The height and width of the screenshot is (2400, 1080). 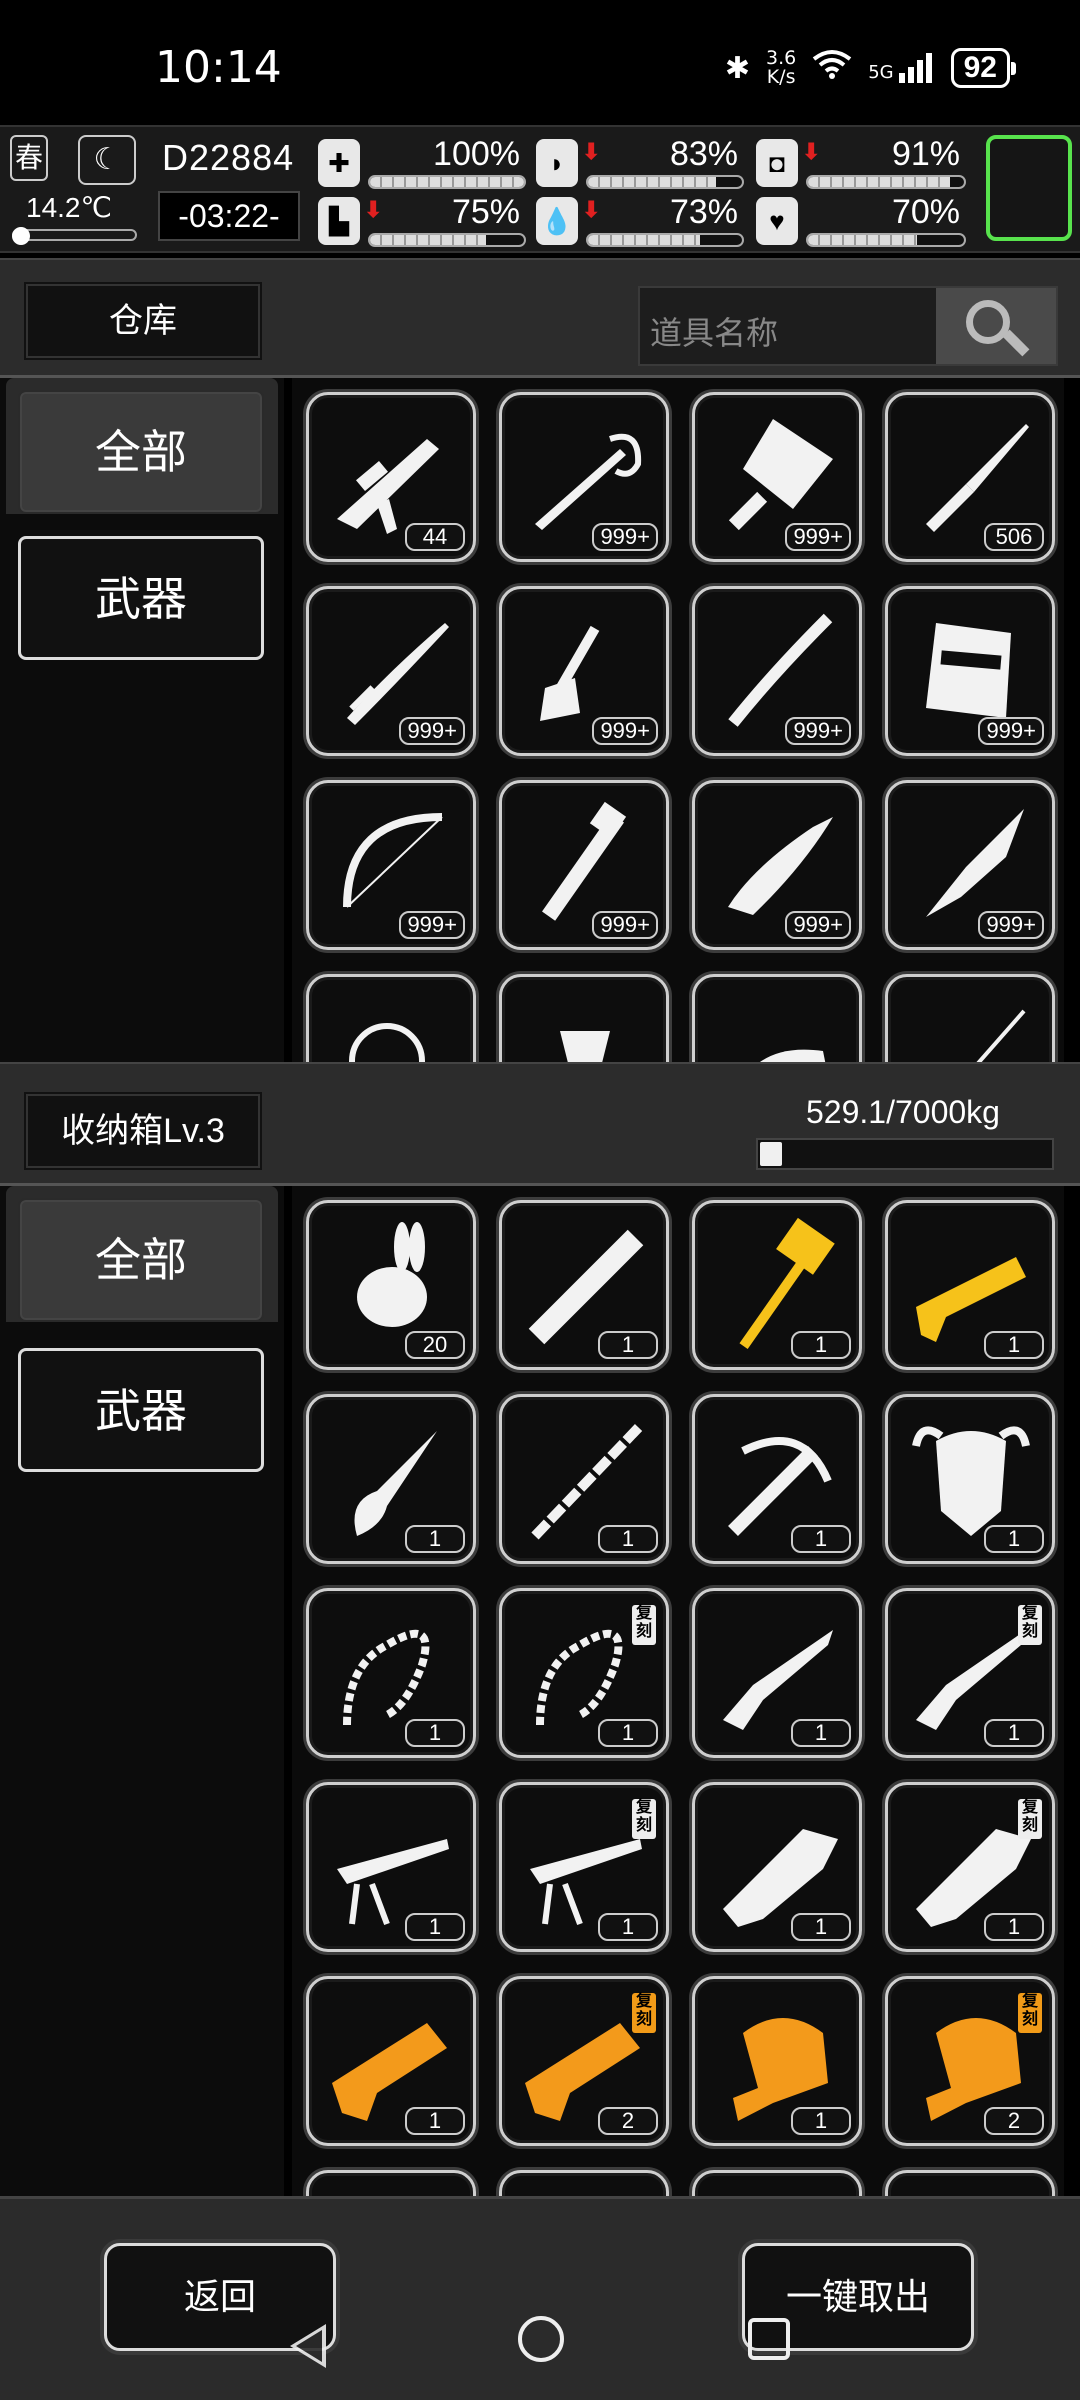 I want to click on decrease-arrow-icon: ⬇, so click(x=591, y=151).